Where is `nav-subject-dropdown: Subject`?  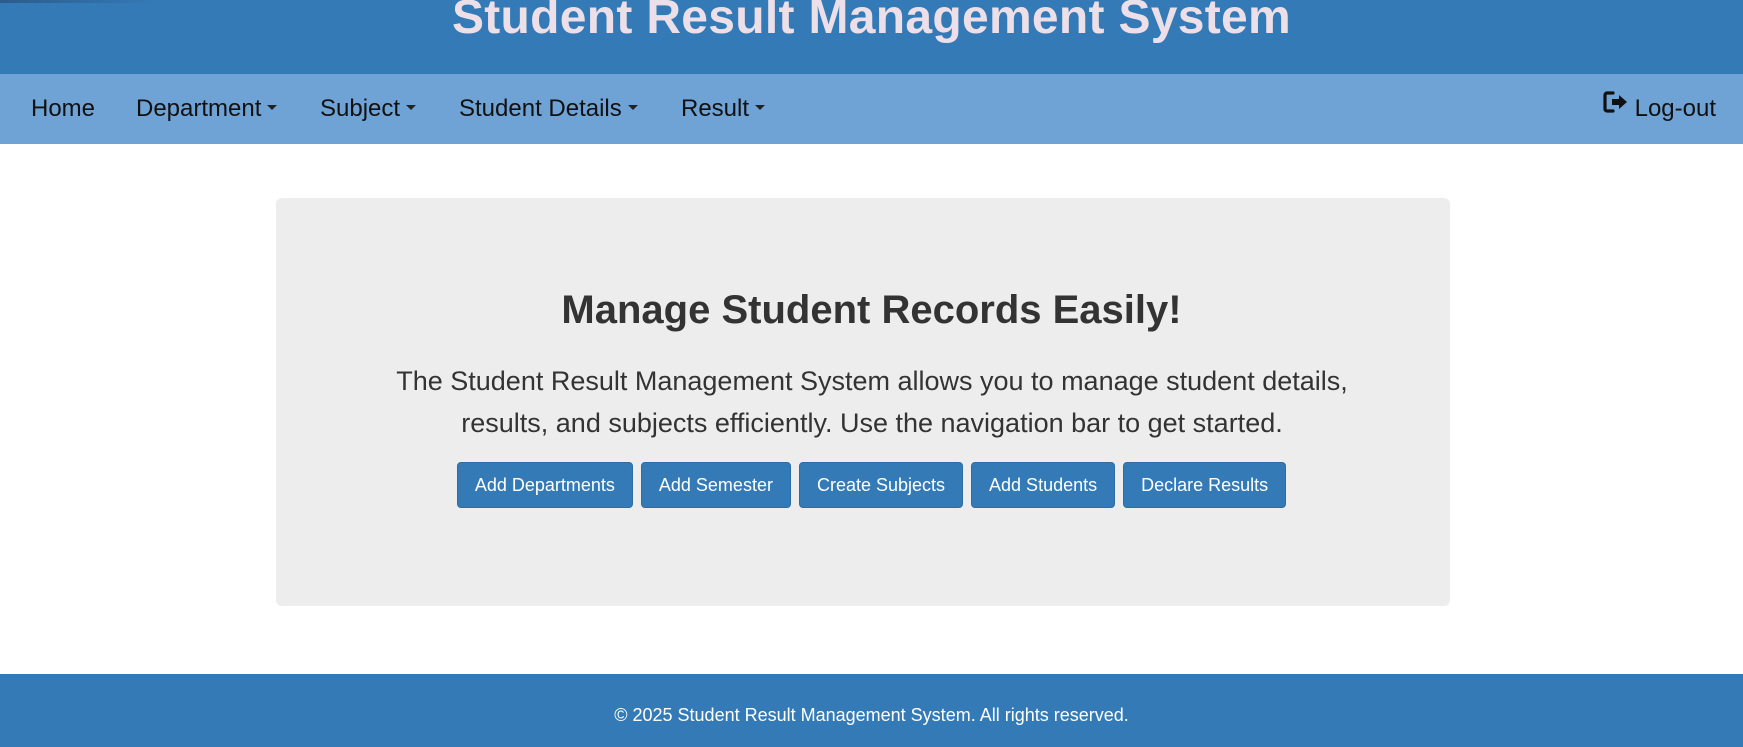
nav-subject-dropdown: Subject is located at coordinates (368, 109).